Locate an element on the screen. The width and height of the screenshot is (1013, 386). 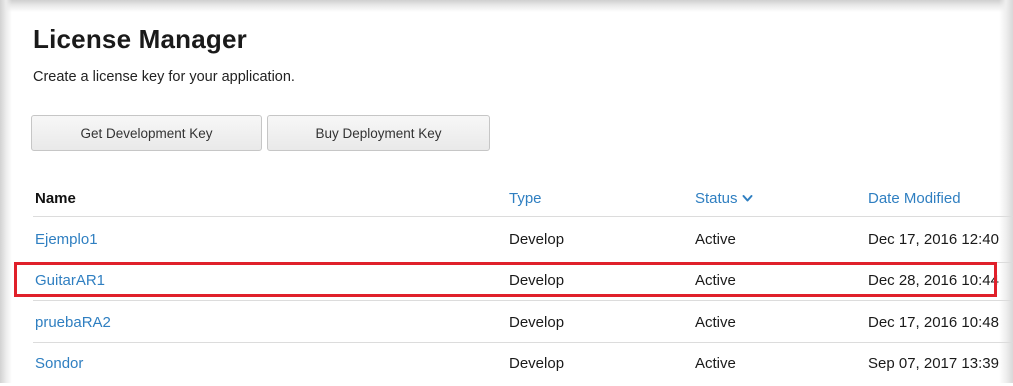
column-header-date-modified: Date Modified is located at coordinates (914, 198).